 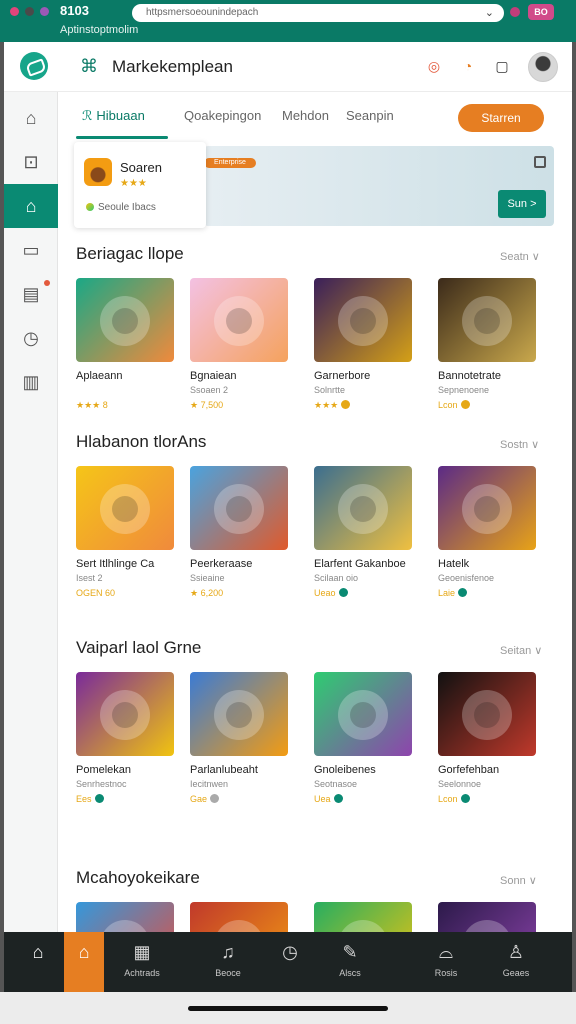 I want to click on game-rating: ★ 7,500, so click(x=206, y=405).